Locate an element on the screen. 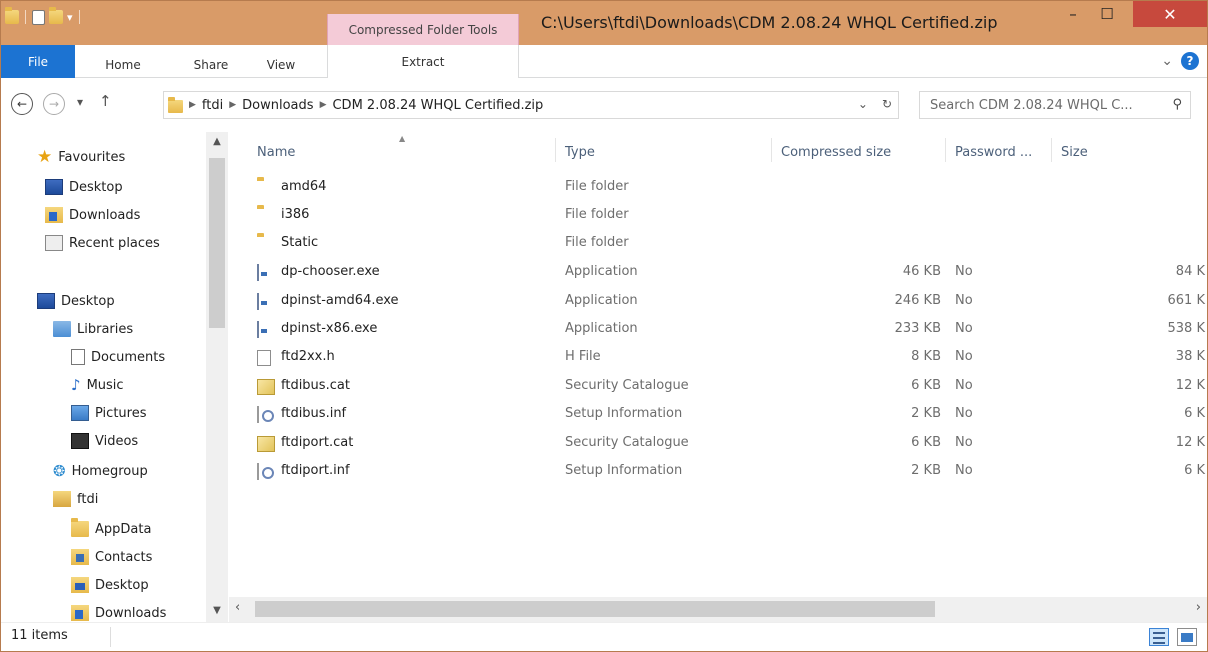 This screenshot has width=1208, height=652. help-icon: ? is located at coordinates (1190, 61).